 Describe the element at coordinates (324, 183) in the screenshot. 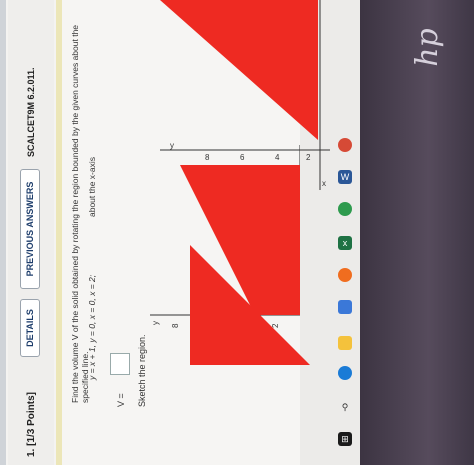

I see `graph-right-x-label: x` at that location.